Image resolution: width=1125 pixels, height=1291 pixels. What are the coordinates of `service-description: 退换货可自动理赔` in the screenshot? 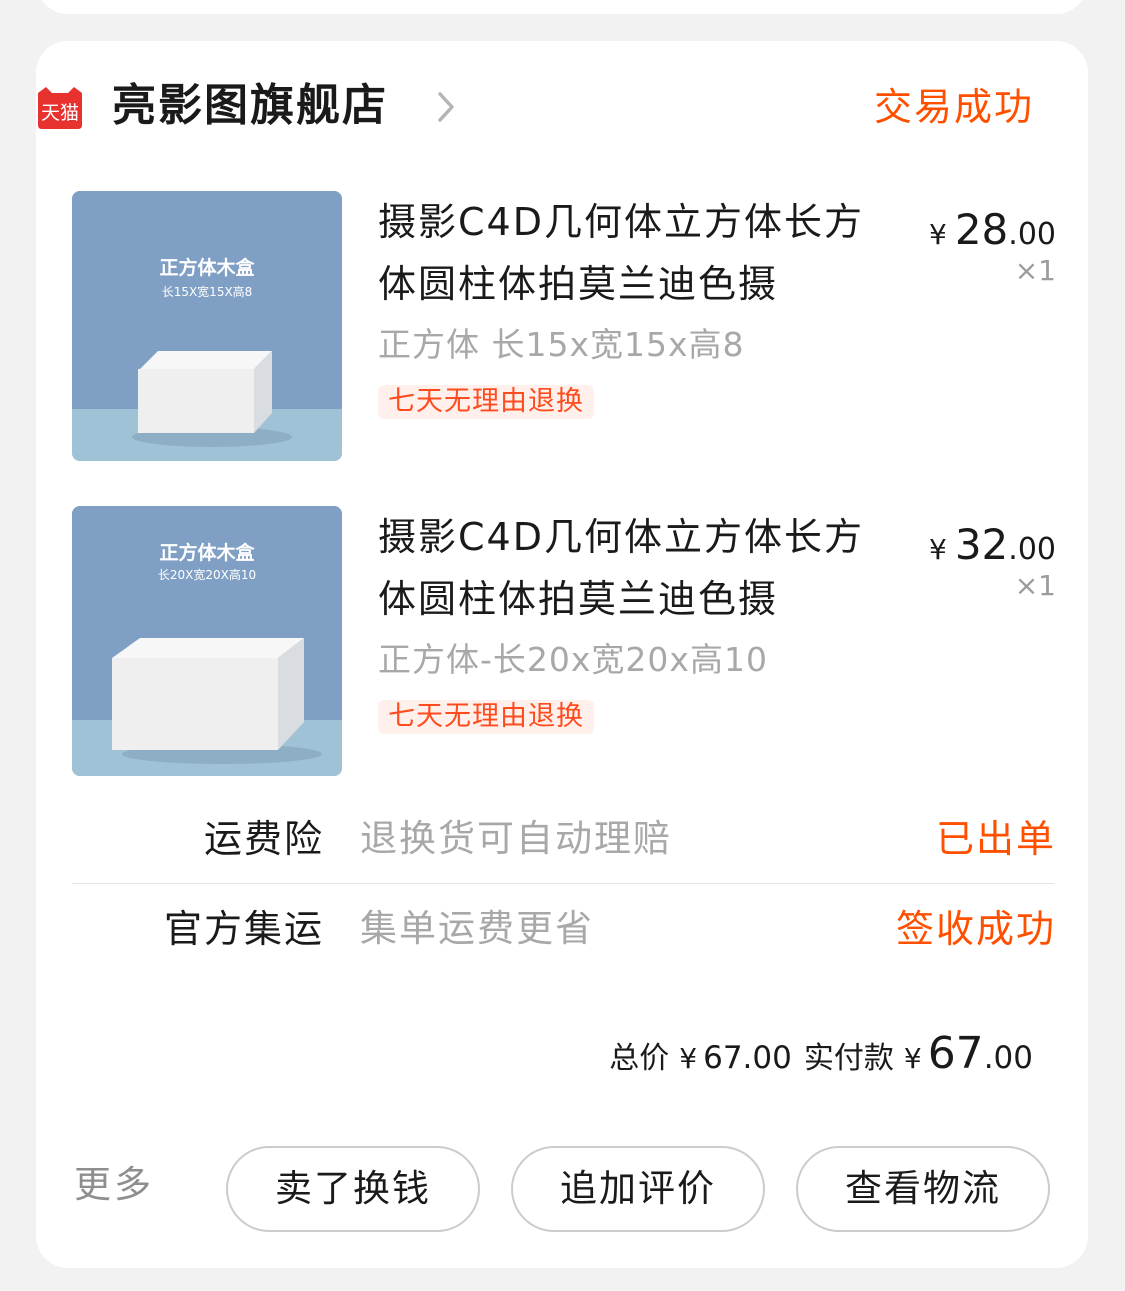 It's located at (516, 838).